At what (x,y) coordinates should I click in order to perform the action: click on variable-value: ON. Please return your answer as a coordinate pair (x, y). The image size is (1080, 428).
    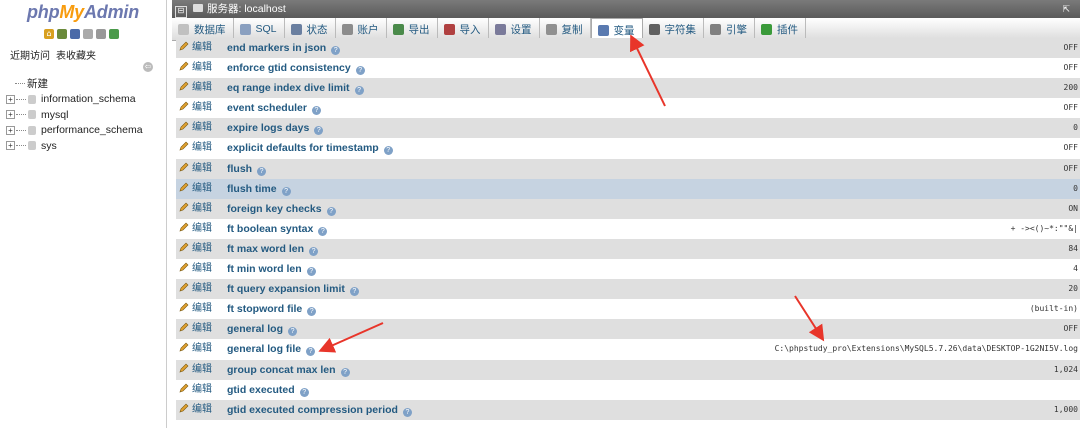
    Looking at the image, I should click on (1073, 209).